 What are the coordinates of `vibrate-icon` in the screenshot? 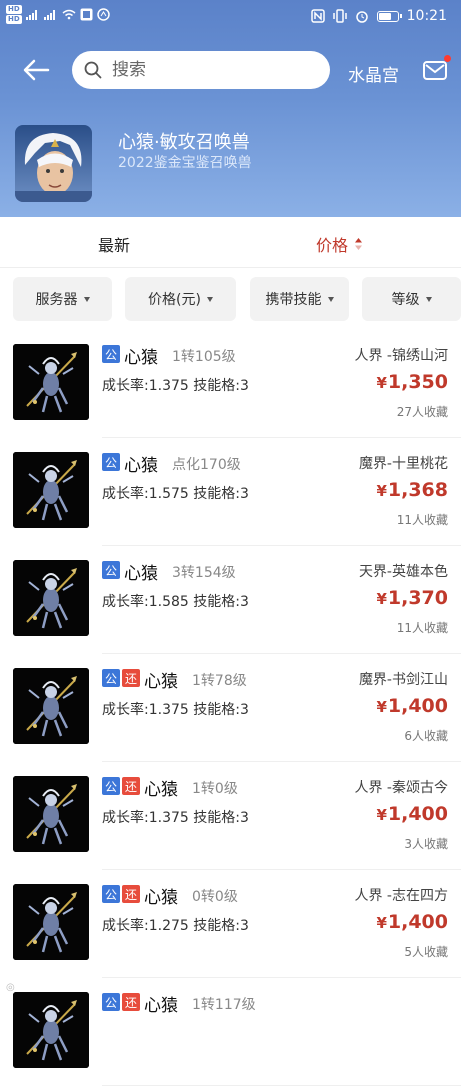 It's located at (339, 16).